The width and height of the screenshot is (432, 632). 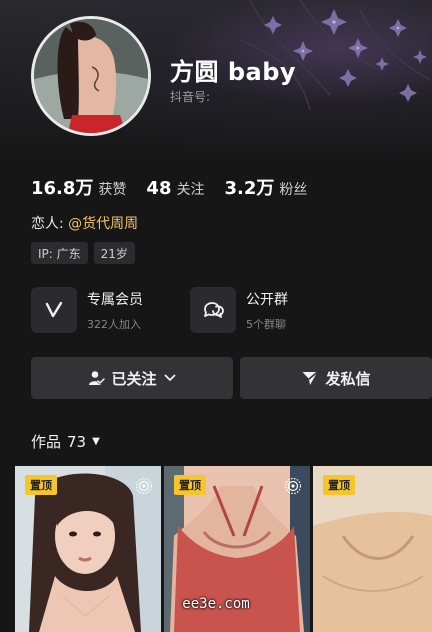 What do you see at coordinates (175, 188) in the screenshot?
I see `stat-following: 48 关注` at bounding box center [175, 188].